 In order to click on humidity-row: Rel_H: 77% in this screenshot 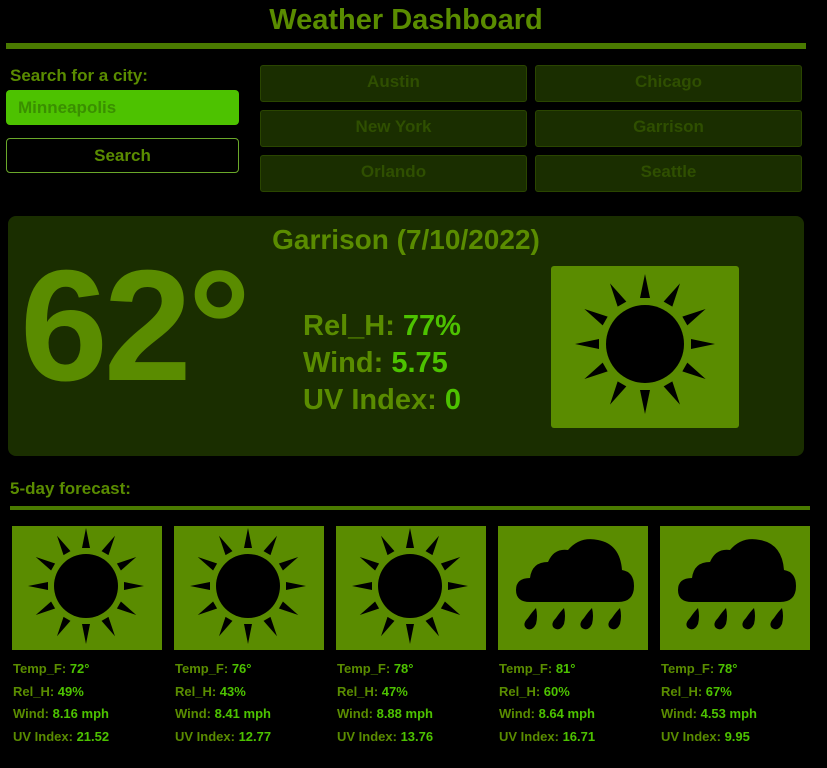, I will do `click(382, 326)`.